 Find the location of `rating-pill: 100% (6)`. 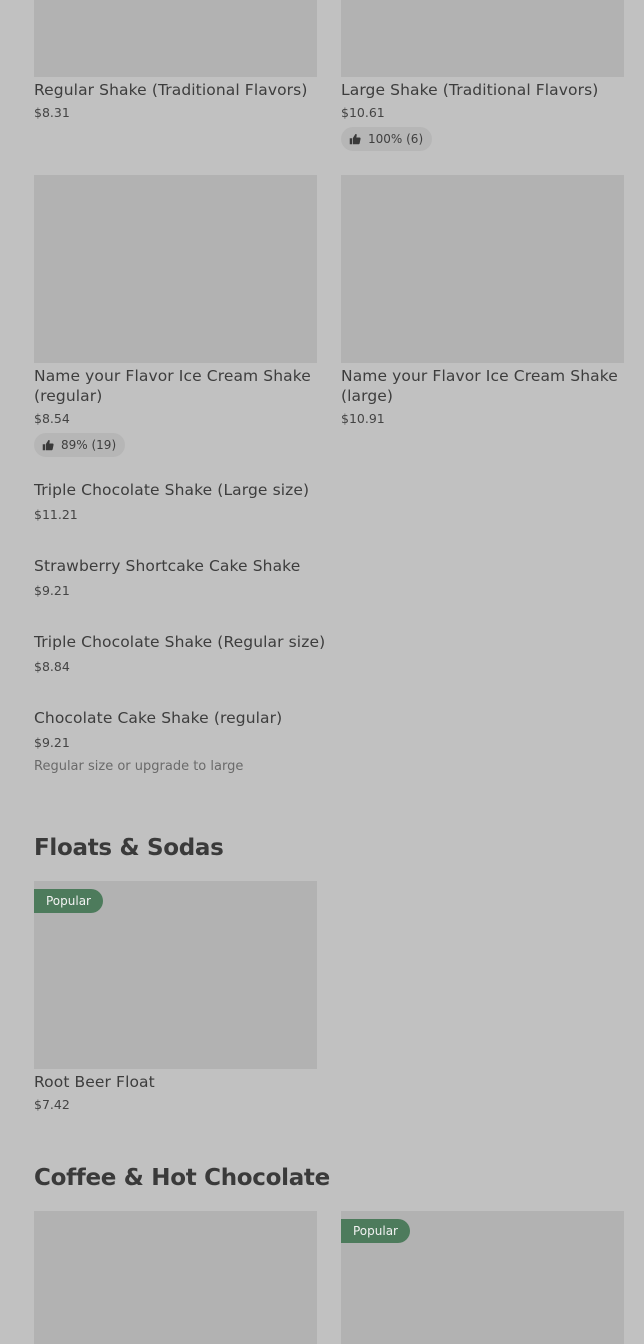

rating-pill: 100% (6) is located at coordinates (387, 139).